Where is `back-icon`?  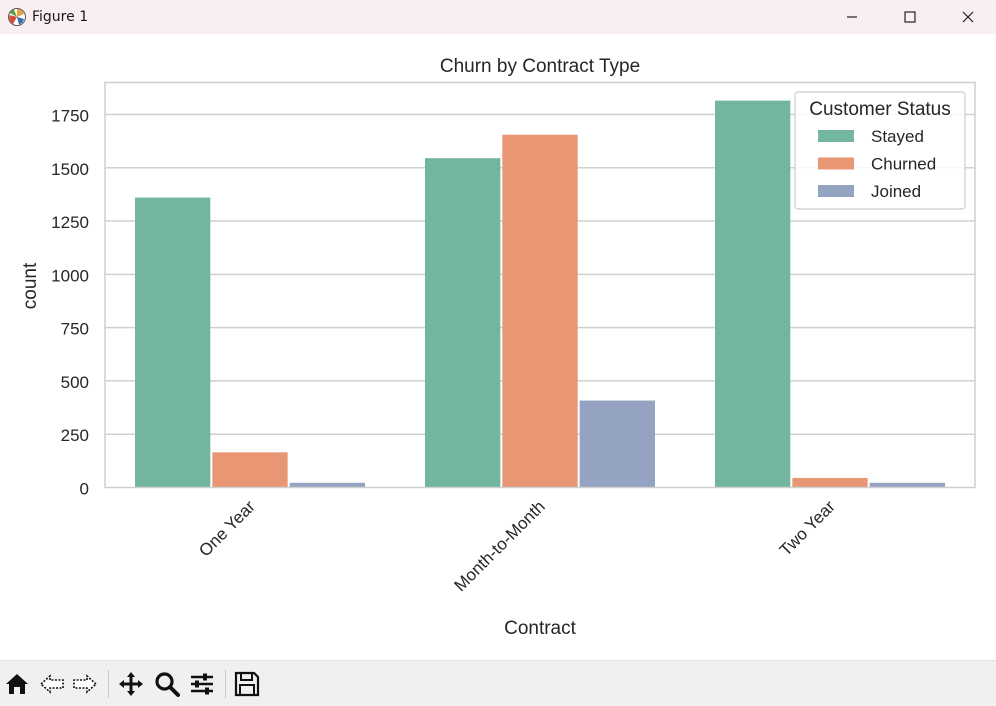 back-icon is located at coordinates (51, 684).